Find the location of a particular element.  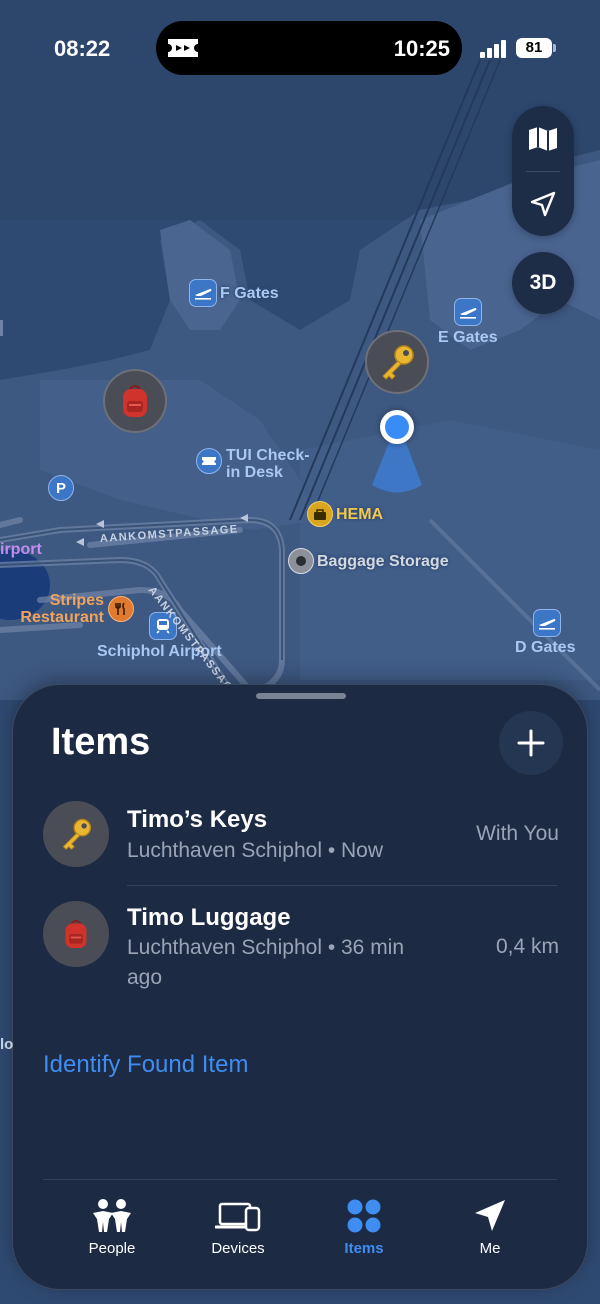

plus-icon is located at coordinates (531, 743).